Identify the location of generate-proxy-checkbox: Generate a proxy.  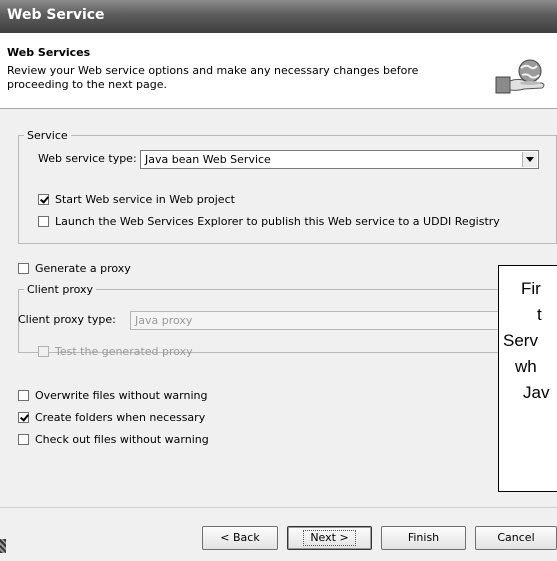
(74, 268).